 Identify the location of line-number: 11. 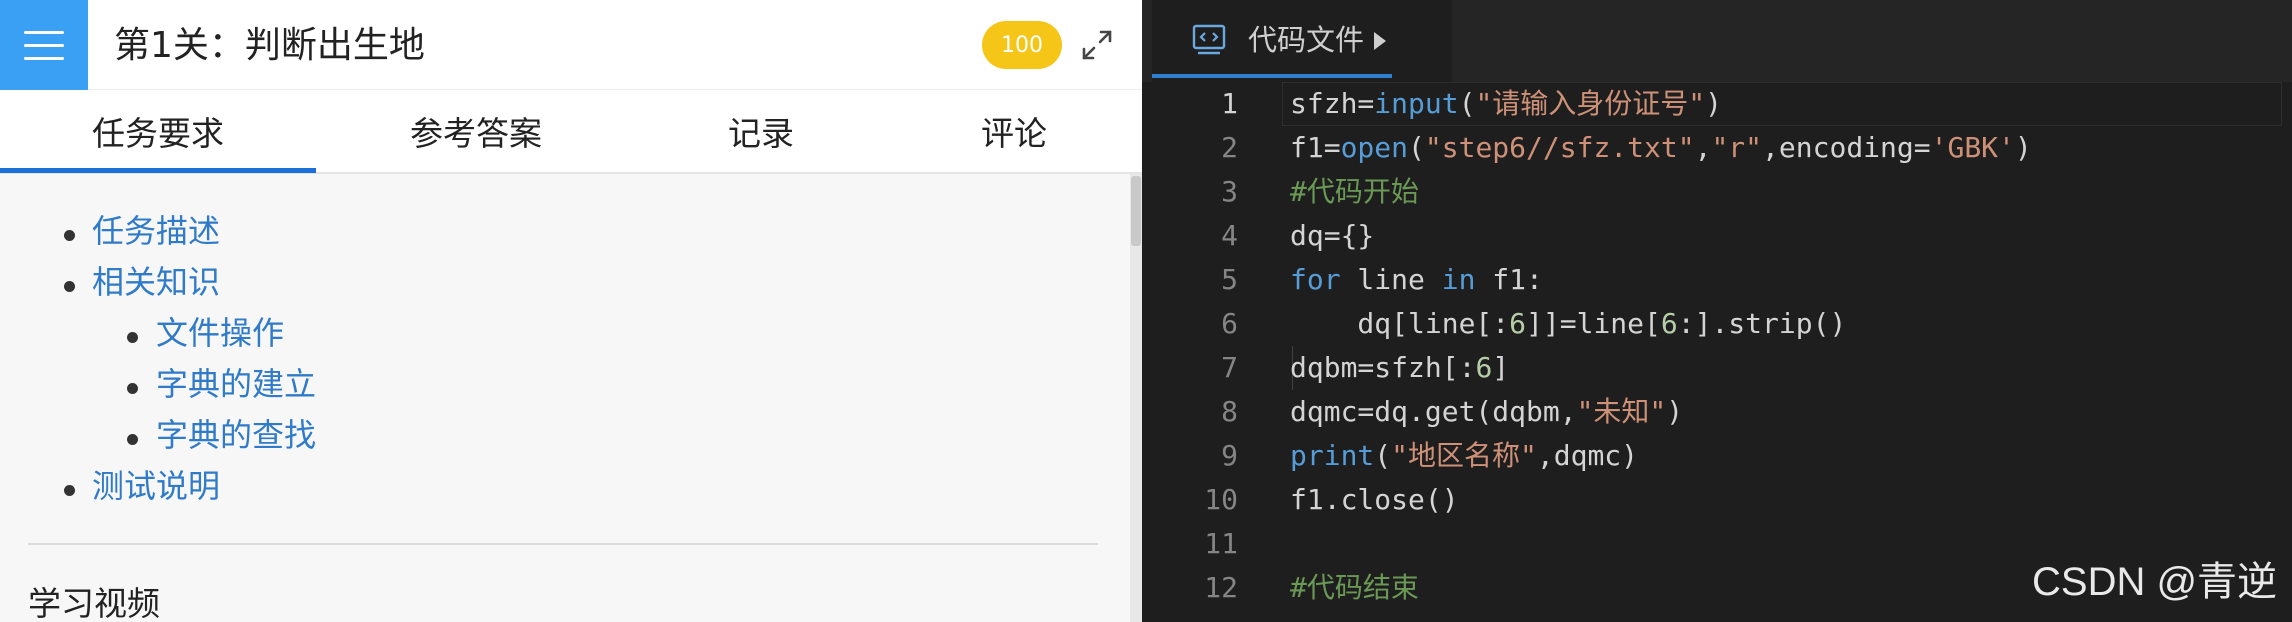
(1221, 543).